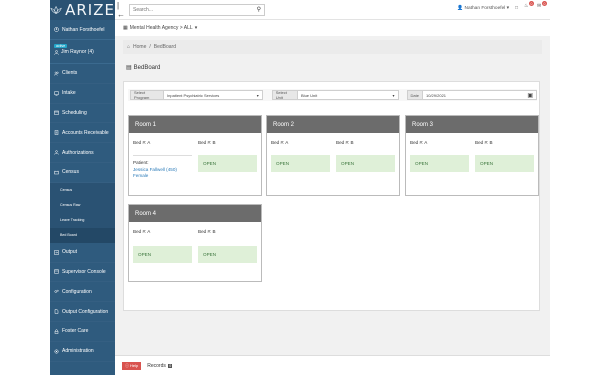 The image size is (600, 375). I want to click on records-tab: Records 0, so click(160, 365).